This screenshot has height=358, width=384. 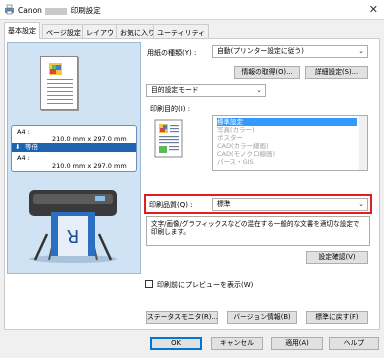 What do you see at coordinates (56, 11) in the screenshot?
I see `redacted-model-name` at bounding box center [56, 11].